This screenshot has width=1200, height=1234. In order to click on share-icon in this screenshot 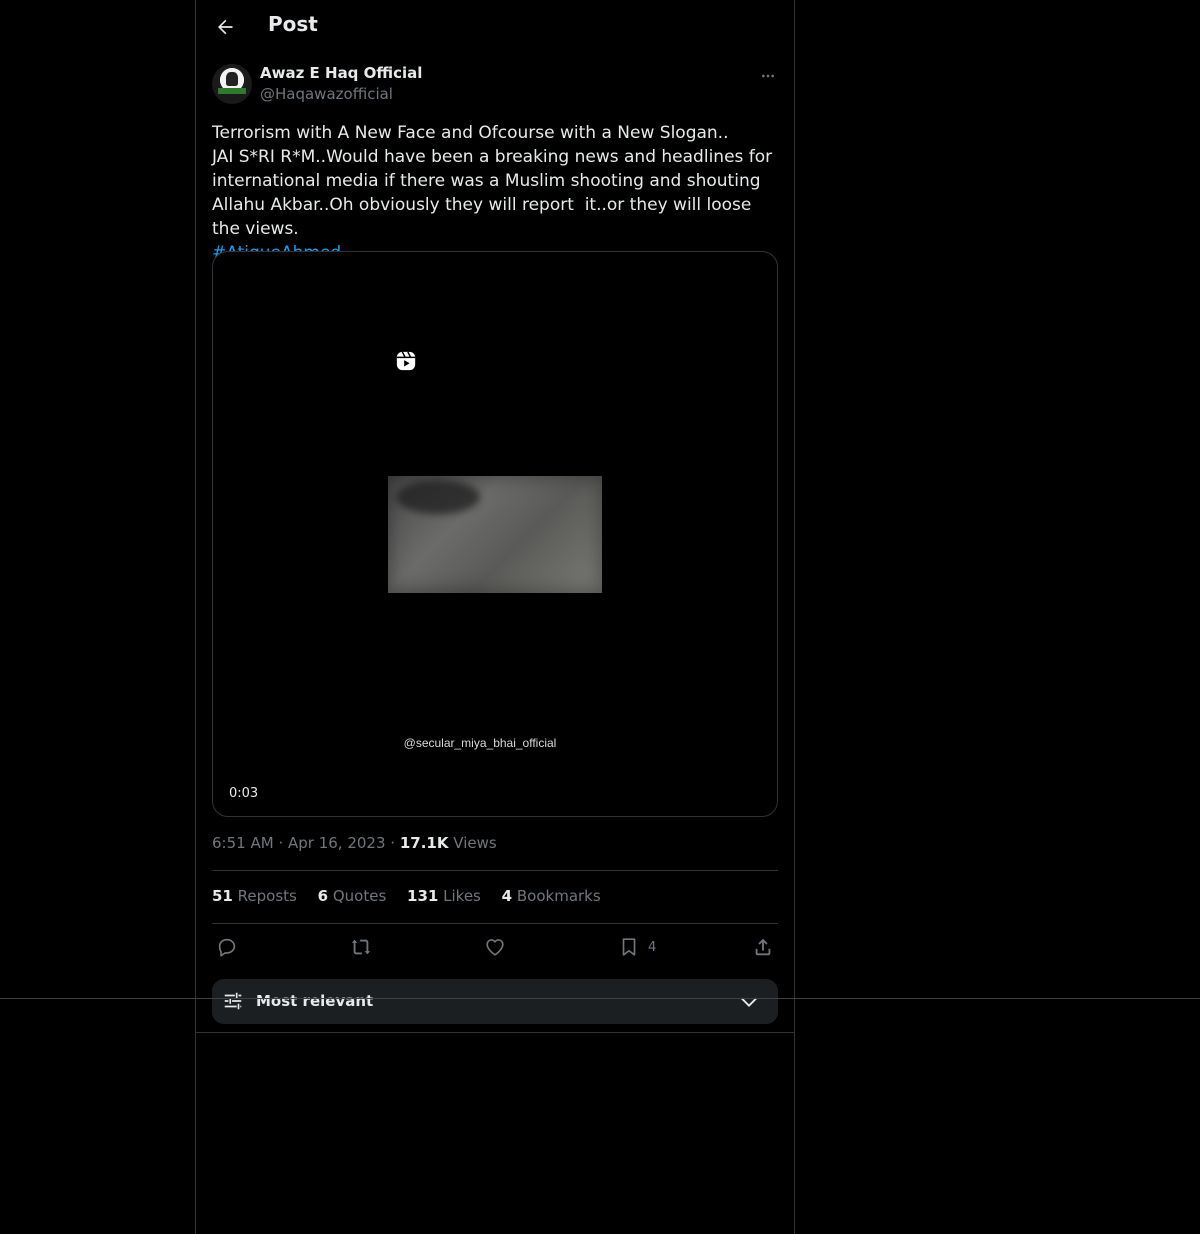, I will do `click(763, 947)`.